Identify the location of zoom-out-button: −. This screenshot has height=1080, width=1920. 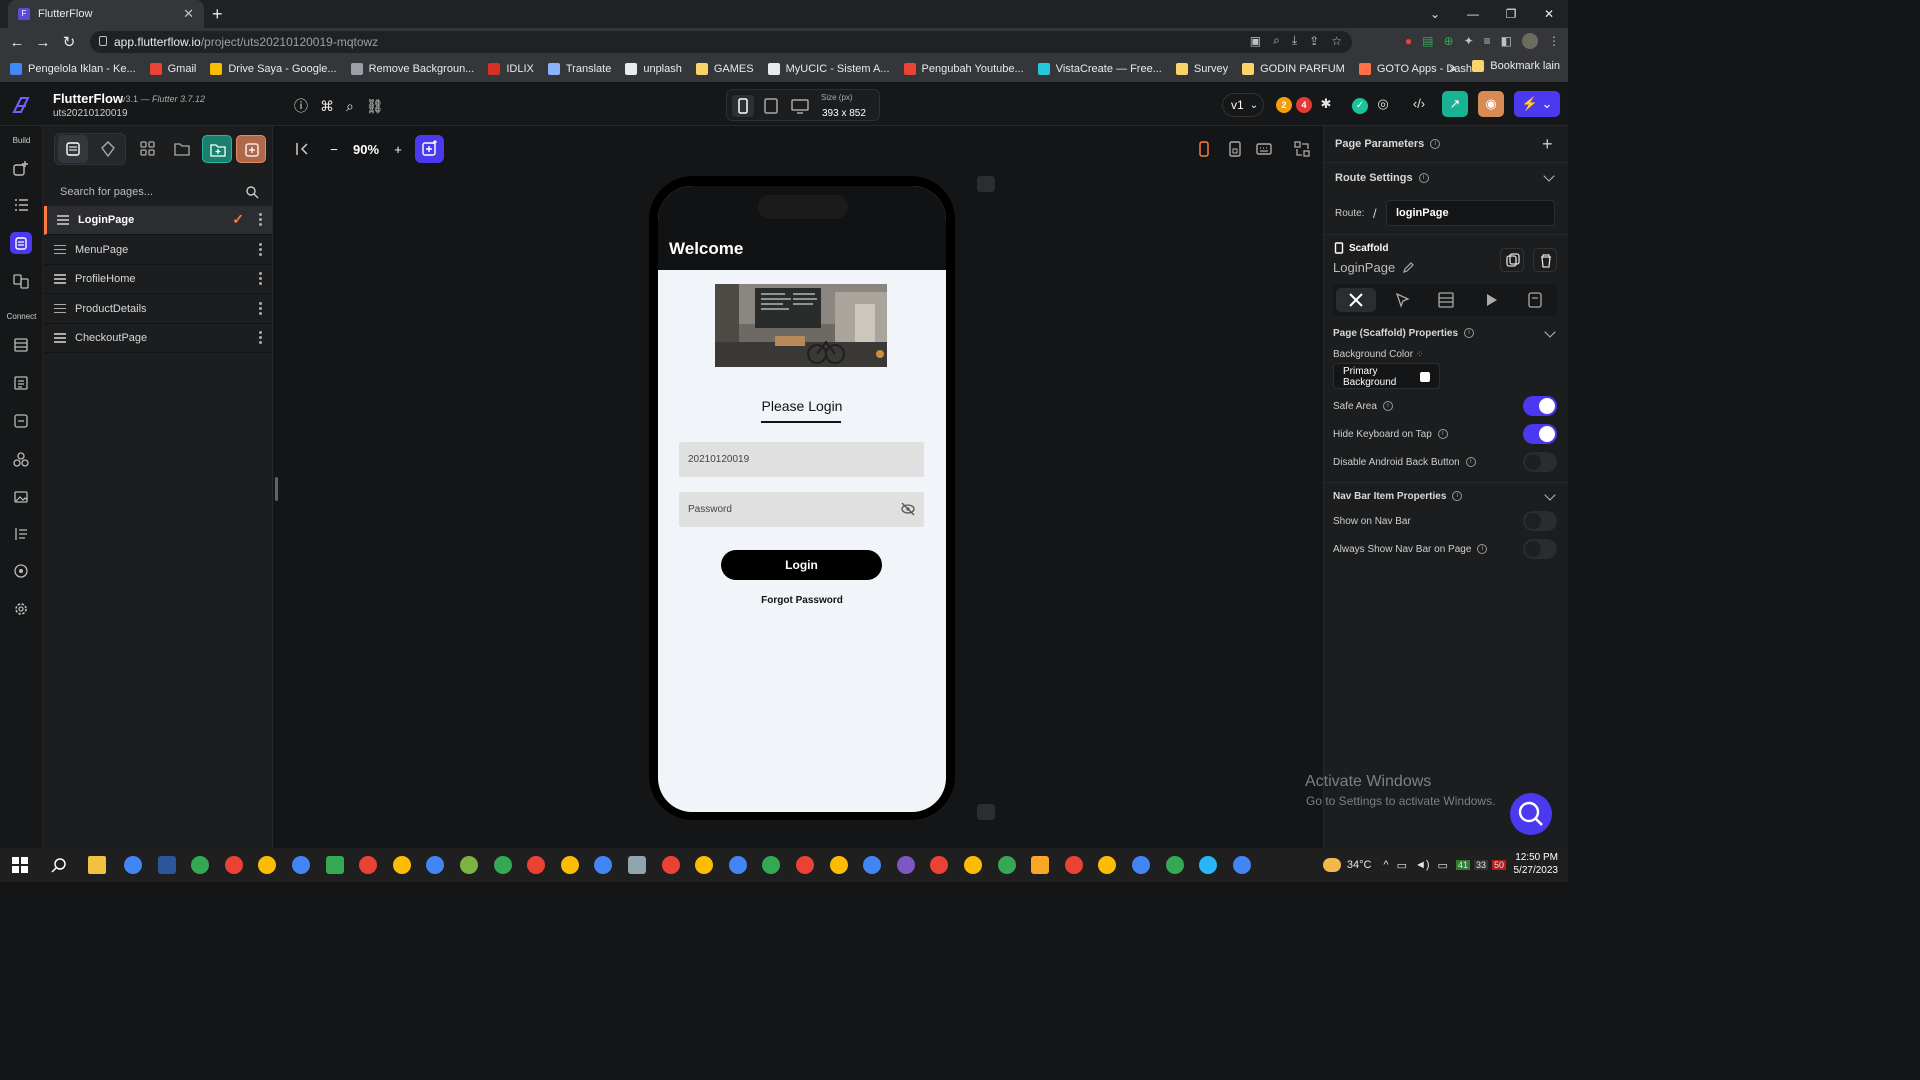
(334, 149).